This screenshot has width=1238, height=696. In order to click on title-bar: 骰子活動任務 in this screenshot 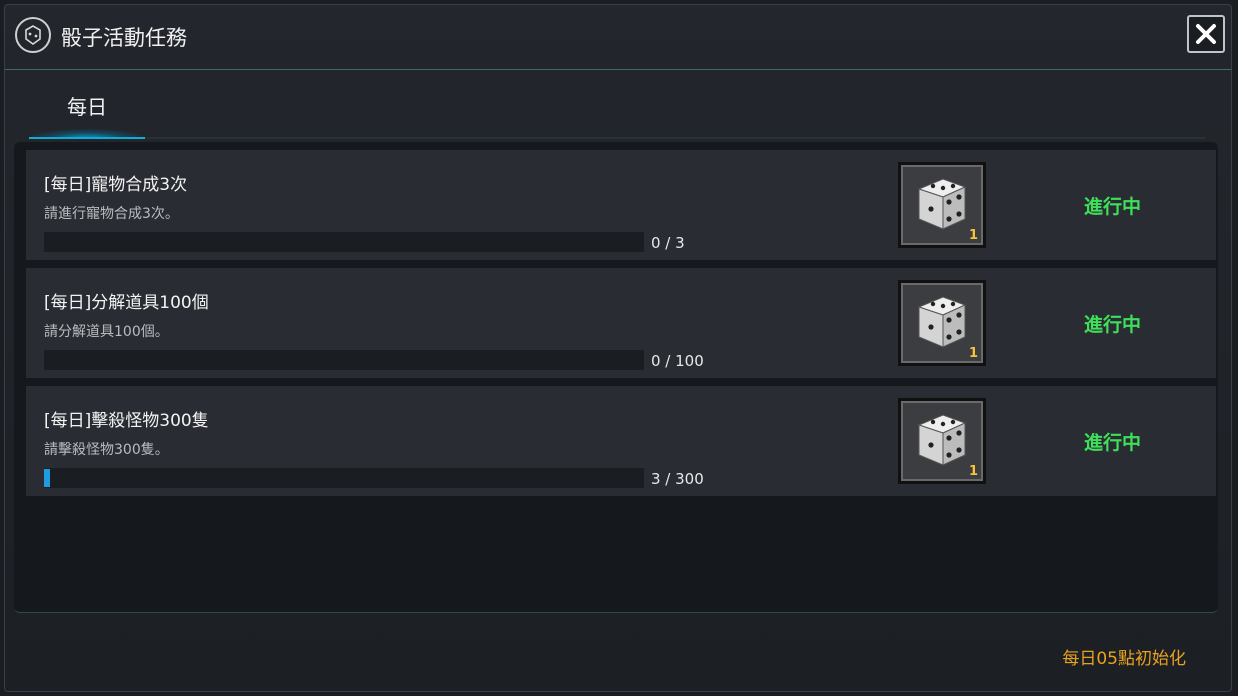, I will do `click(618, 37)`.